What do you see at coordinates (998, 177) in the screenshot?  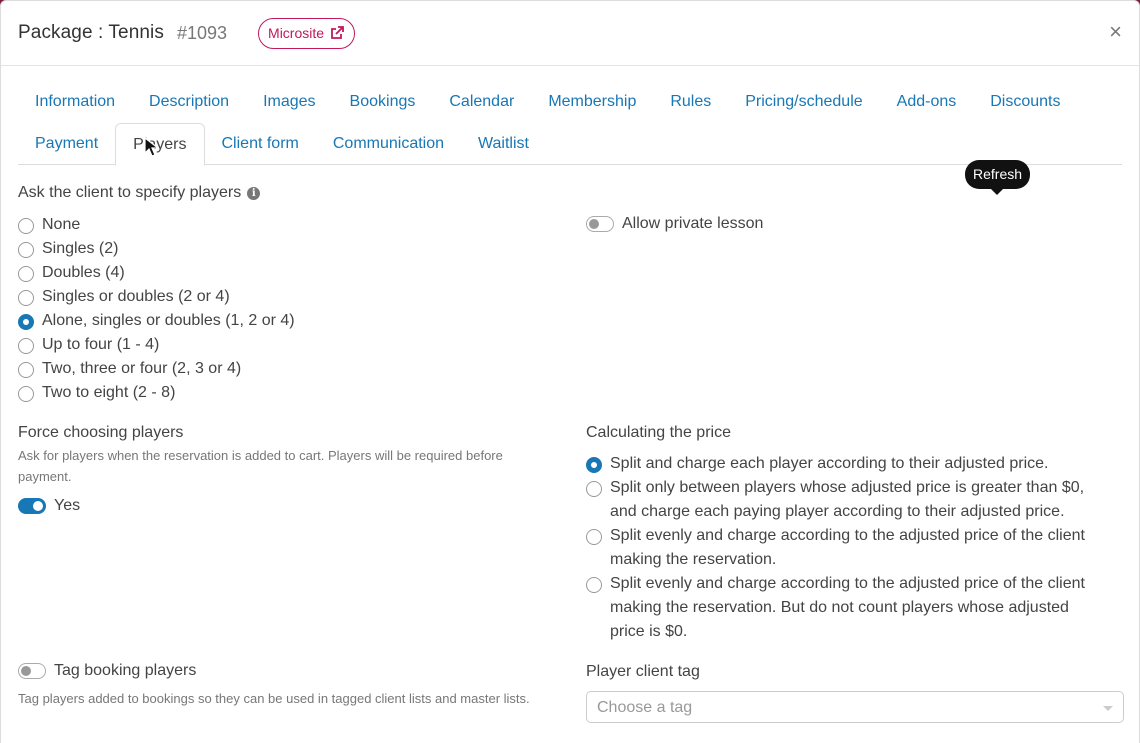 I see `refresh-tooltip: Refresh` at bounding box center [998, 177].